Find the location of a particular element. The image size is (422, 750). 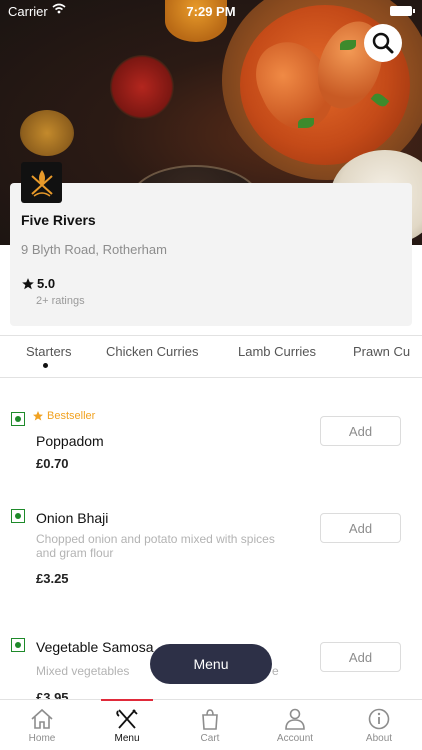

status-bar: Carrier 7:29 PM is located at coordinates (211, 11).